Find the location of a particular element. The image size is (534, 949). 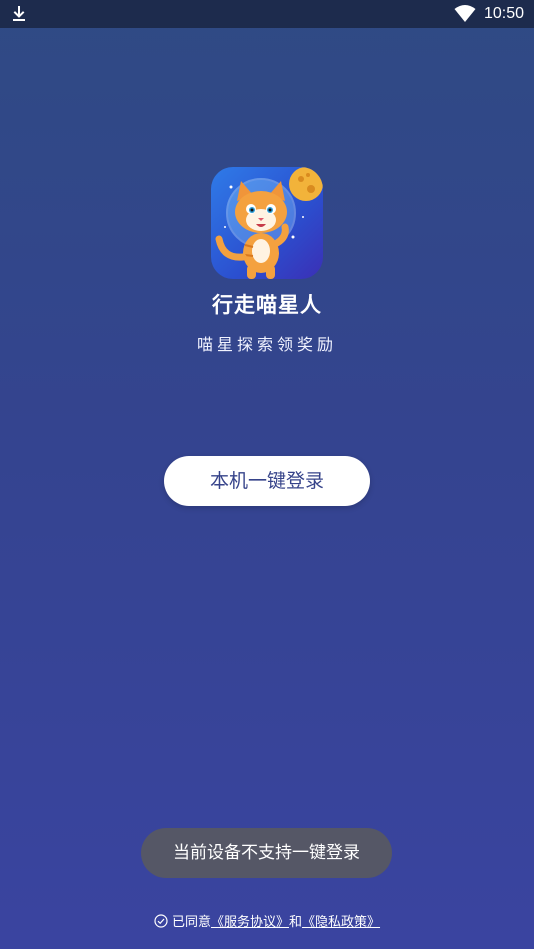

privacy-policy-link: 《隐私政策》 is located at coordinates (341, 922).